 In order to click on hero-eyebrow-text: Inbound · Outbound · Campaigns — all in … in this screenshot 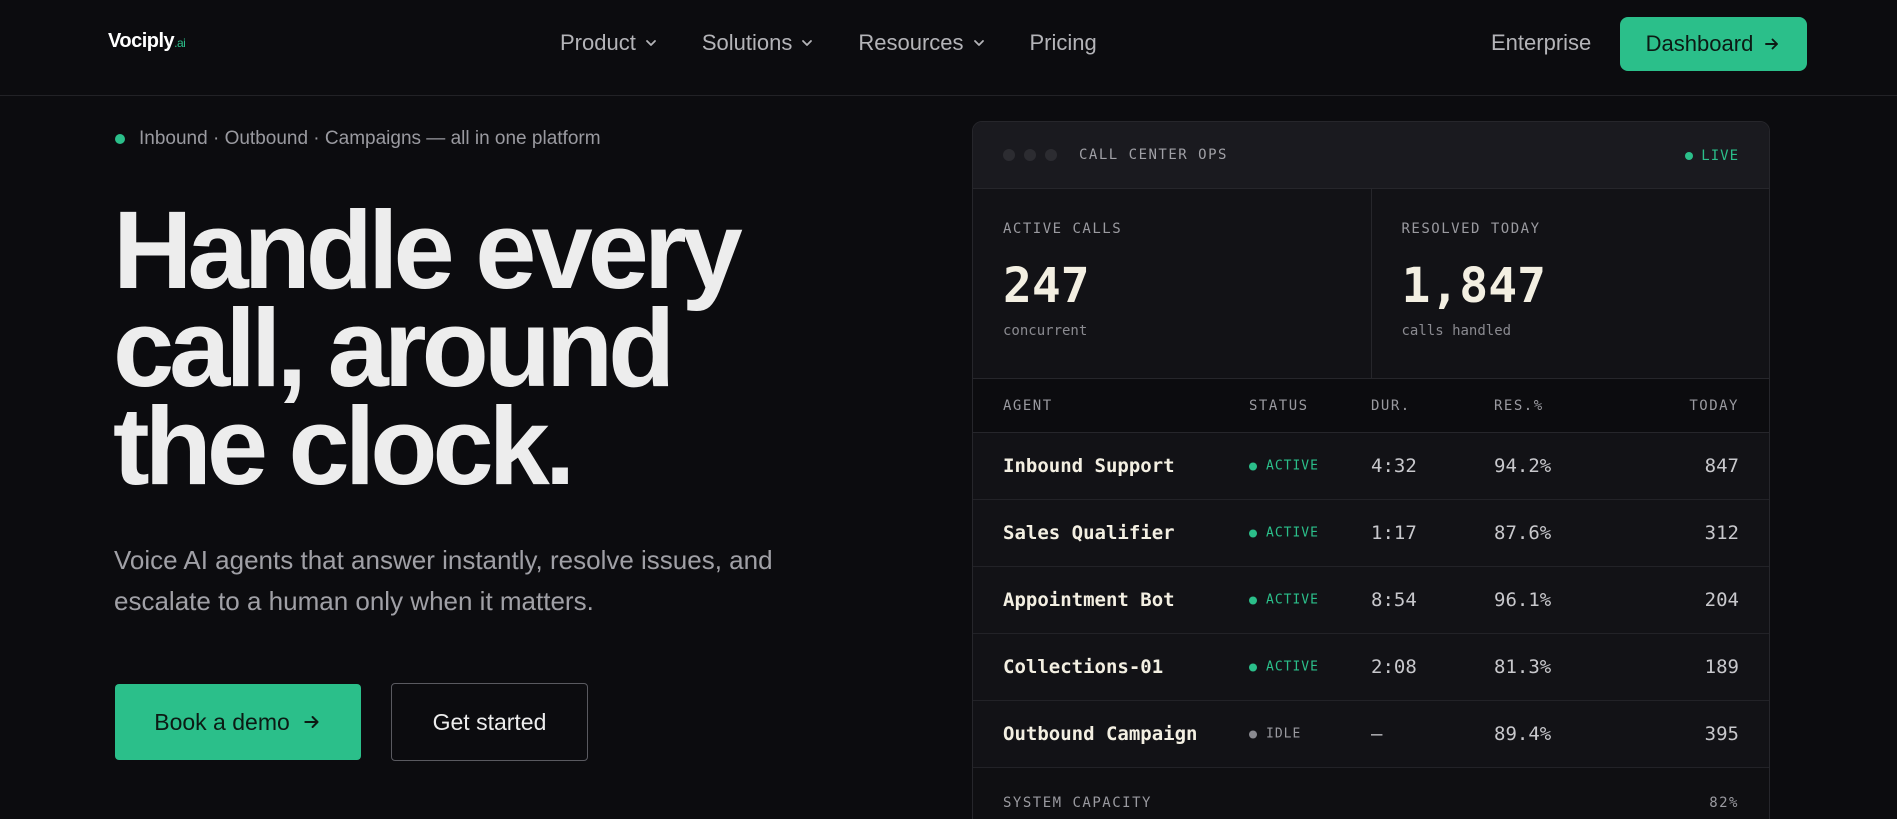, I will do `click(370, 138)`.